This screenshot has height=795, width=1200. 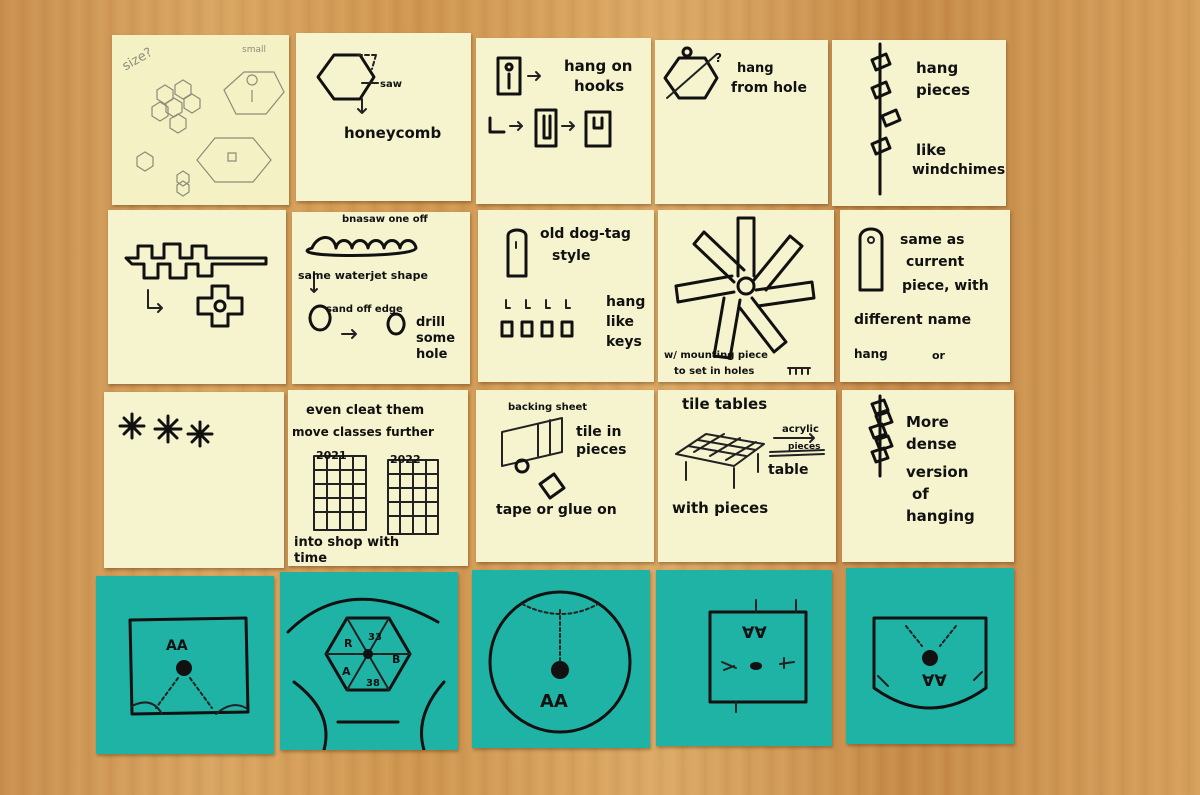 I want to click on or-label: or, so click(x=938, y=355).